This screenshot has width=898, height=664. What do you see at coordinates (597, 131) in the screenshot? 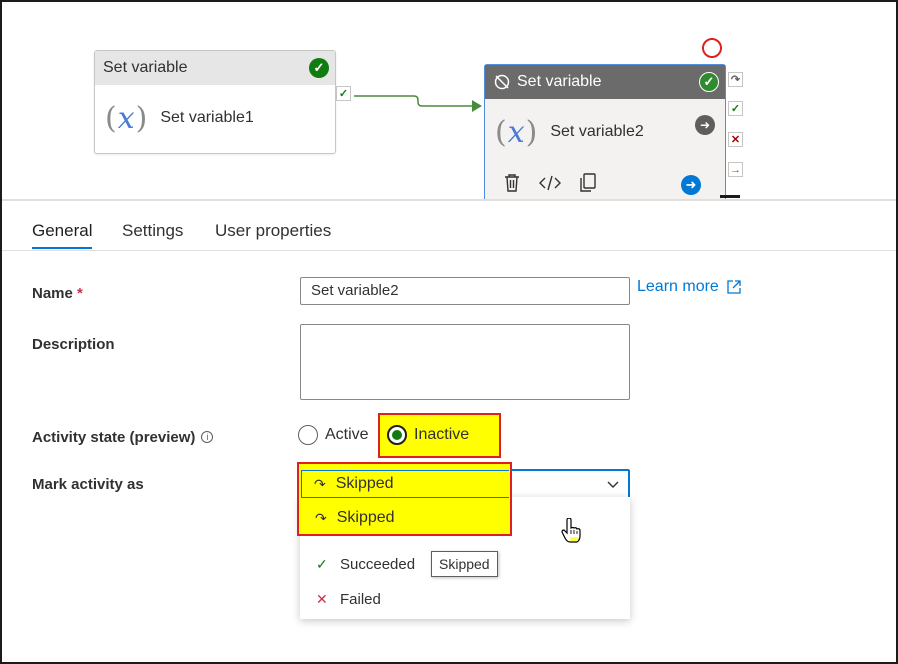
I see `node-name: Set variable2` at bounding box center [597, 131].